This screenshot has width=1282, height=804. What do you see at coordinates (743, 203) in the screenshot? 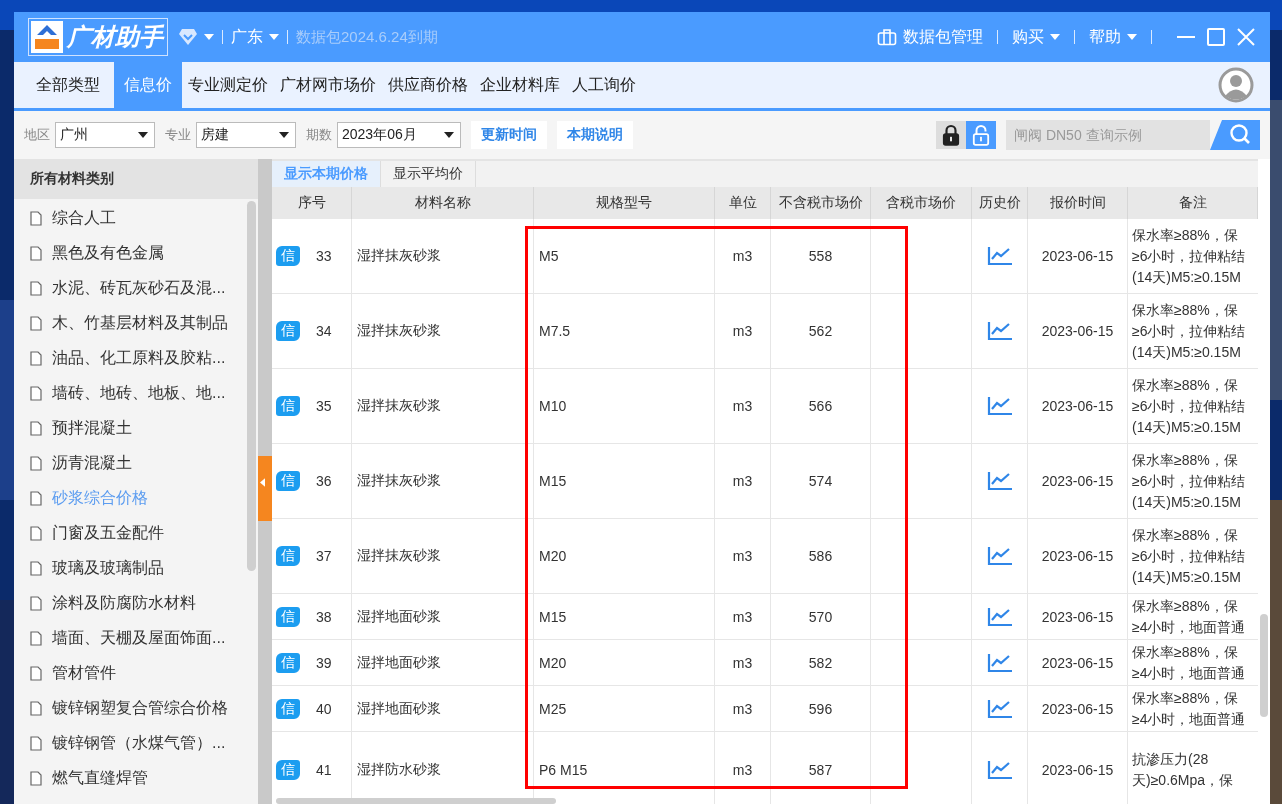
I see `column-header: 单位` at bounding box center [743, 203].